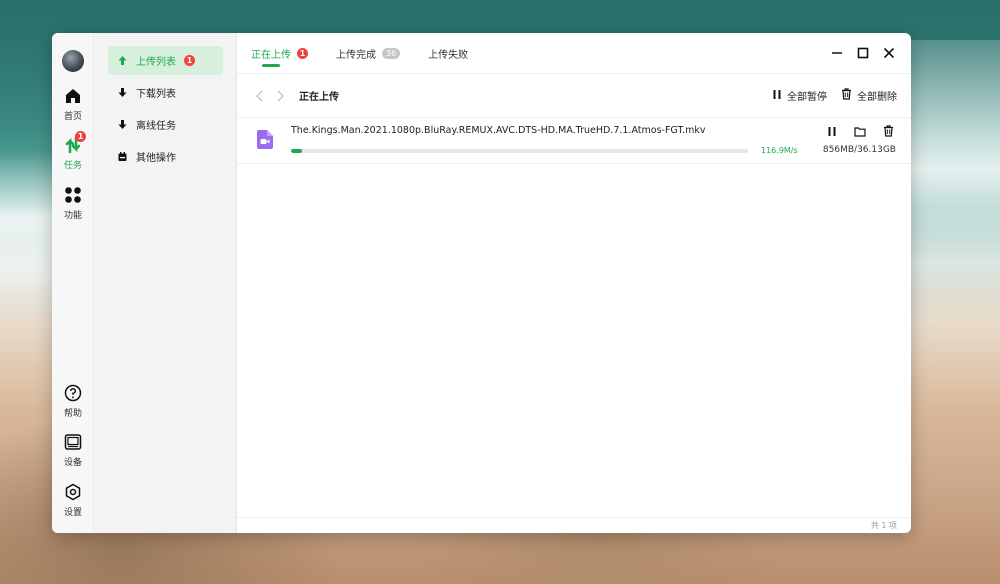 Image resolution: width=1000 pixels, height=584 pixels. What do you see at coordinates (280, 96) in the screenshot?
I see `forward-icon` at bounding box center [280, 96].